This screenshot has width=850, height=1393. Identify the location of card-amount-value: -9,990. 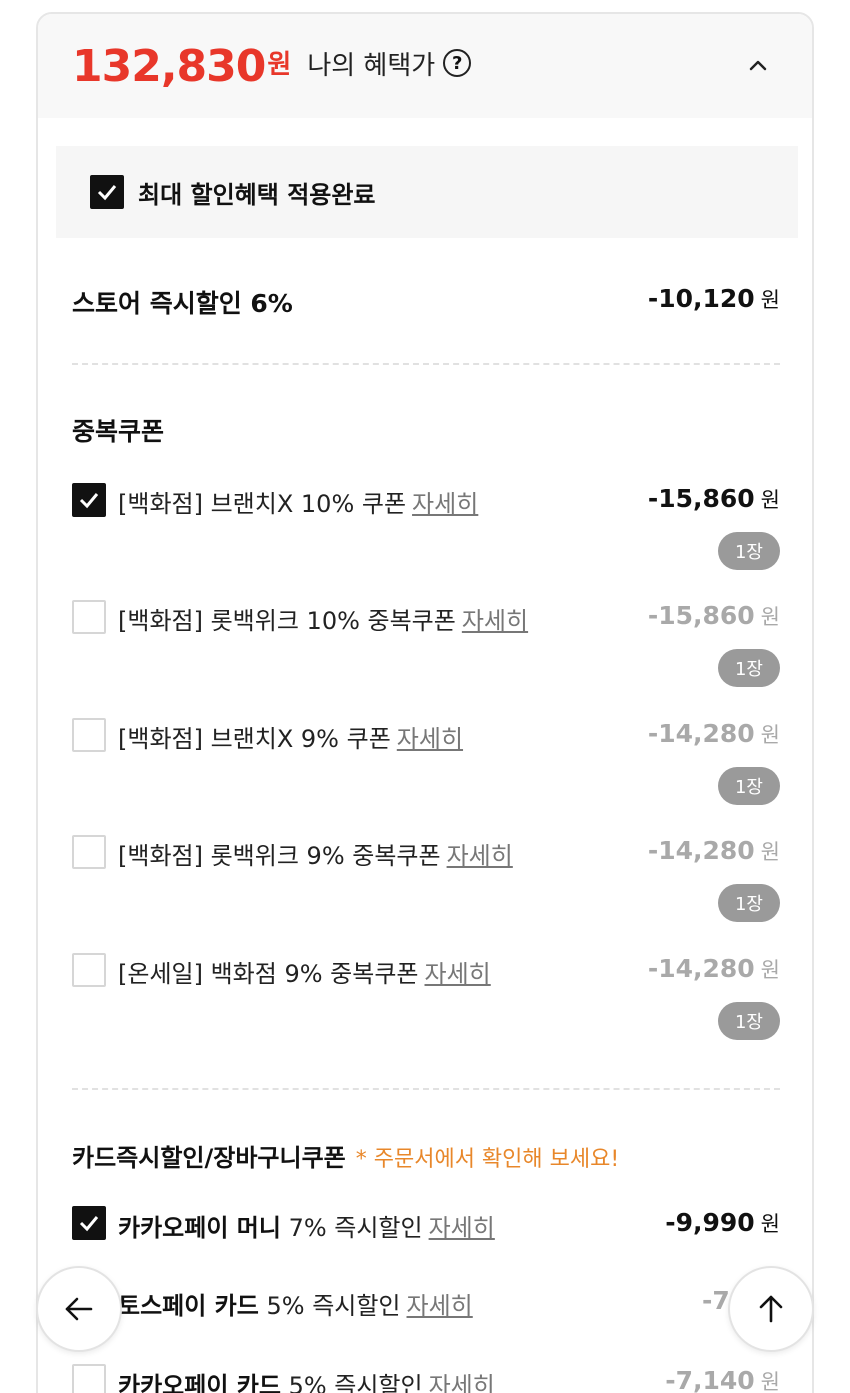
(710, 1222).